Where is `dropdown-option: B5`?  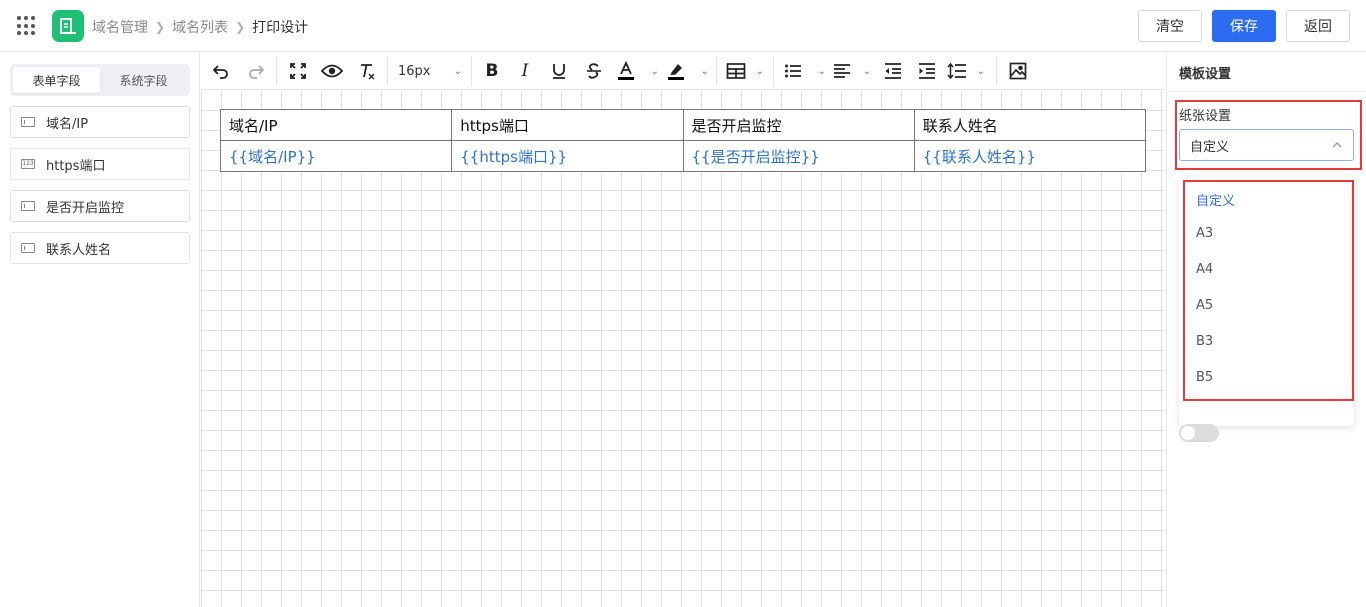
dropdown-option: B5 is located at coordinates (1204, 377).